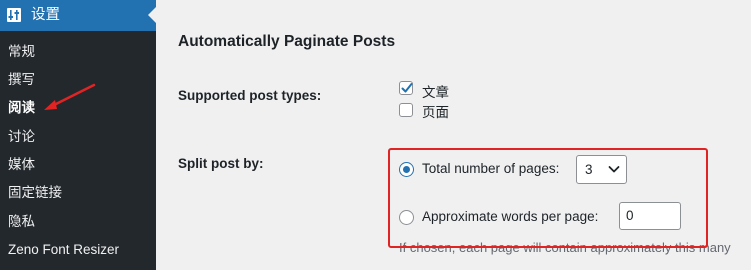  I want to click on sidebar-item-discussion: 讨论, so click(78, 137).